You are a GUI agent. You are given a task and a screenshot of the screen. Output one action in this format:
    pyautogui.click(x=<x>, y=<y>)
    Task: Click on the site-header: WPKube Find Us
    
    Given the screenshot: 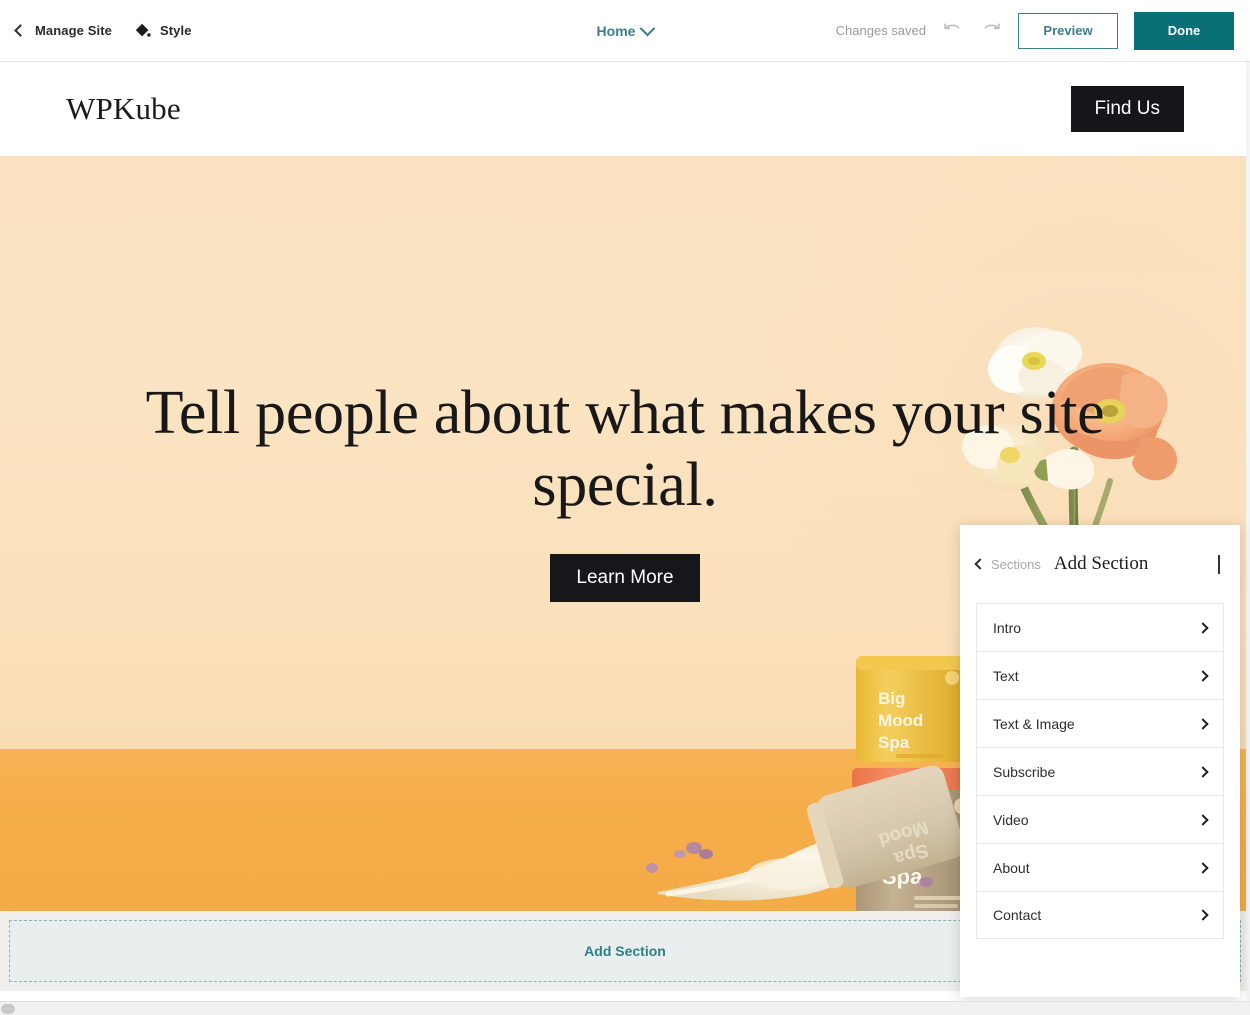 What is the action you would take?
    pyautogui.click(x=625, y=109)
    